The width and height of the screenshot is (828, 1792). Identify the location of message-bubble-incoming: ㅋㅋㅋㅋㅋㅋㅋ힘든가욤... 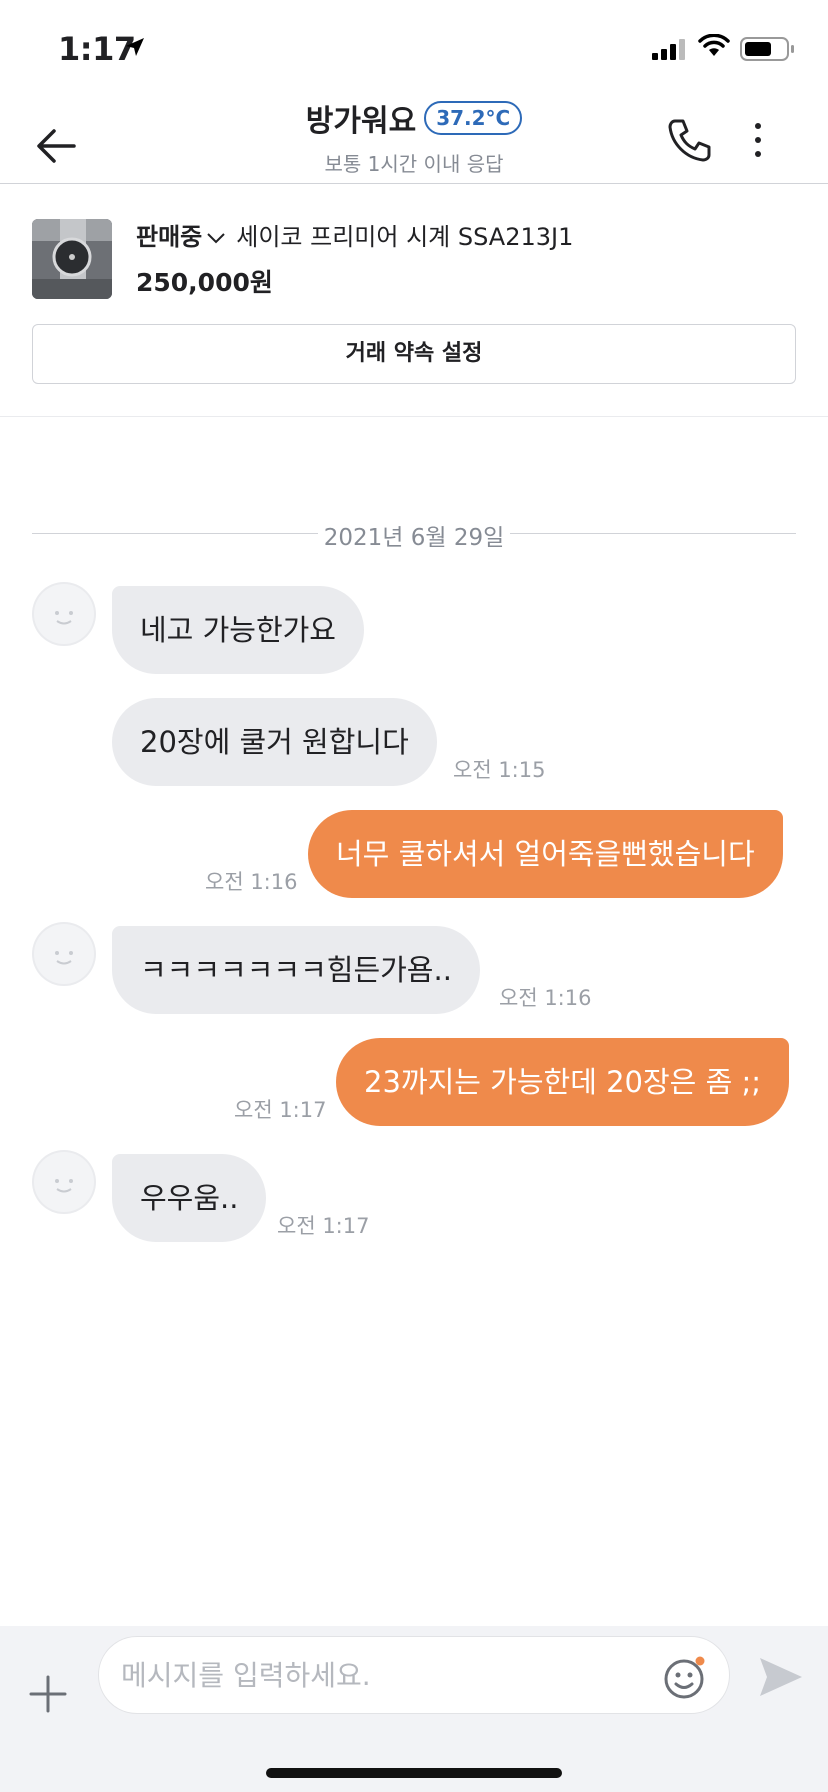
(296, 970).